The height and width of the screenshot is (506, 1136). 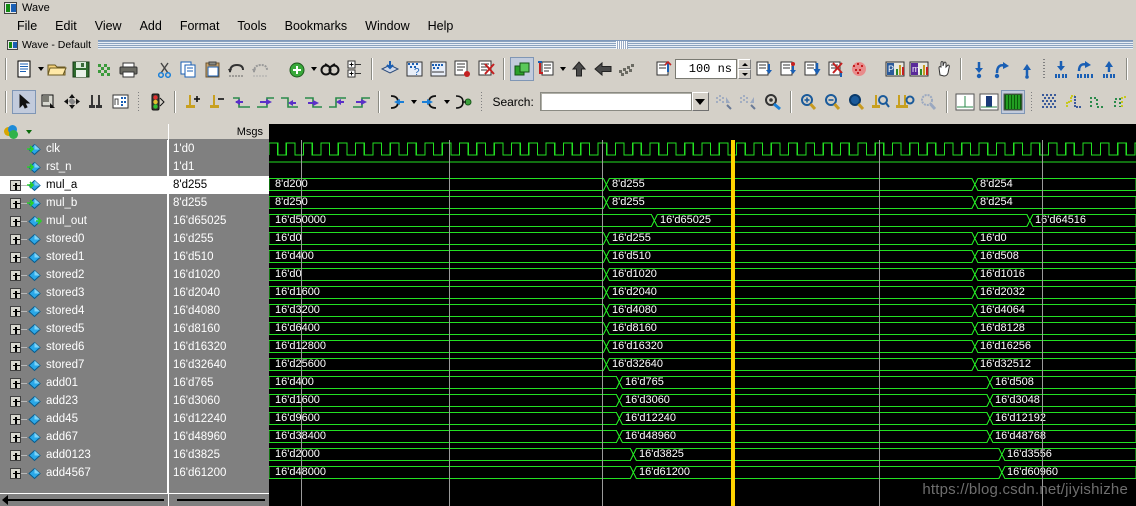 What do you see at coordinates (733, 323) in the screenshot?
I see `wave-cursor` at bounding box center [733, 323].